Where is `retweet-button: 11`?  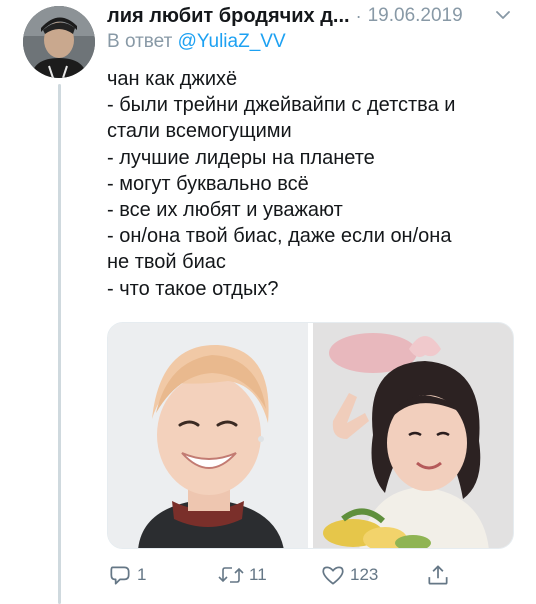
retweet-button: 11 is located at coordinates (242, 575).